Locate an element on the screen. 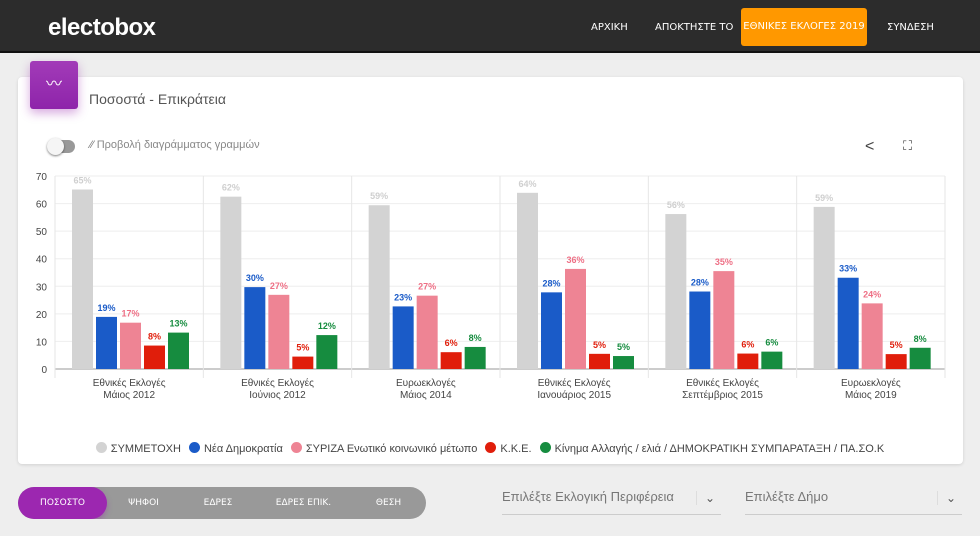  data-label: 64% is located at coordinates (527, 184).